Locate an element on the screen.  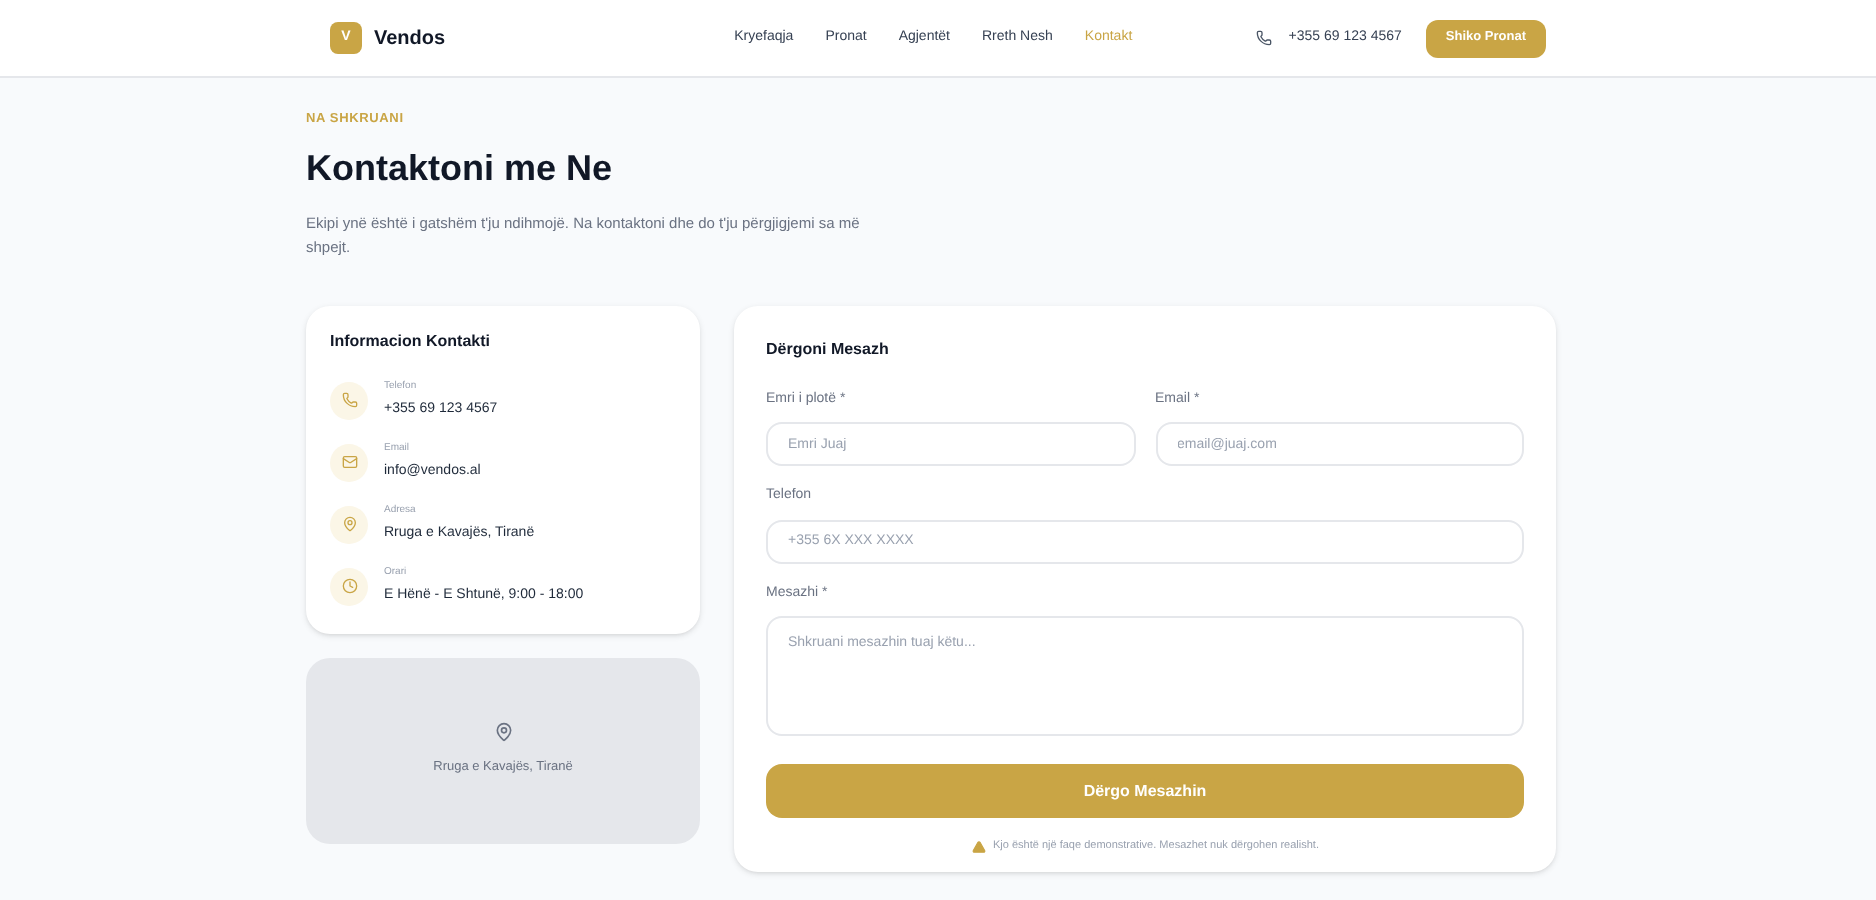
form-title: Dërgoni Mesazh is located at coordinates (828, 349).